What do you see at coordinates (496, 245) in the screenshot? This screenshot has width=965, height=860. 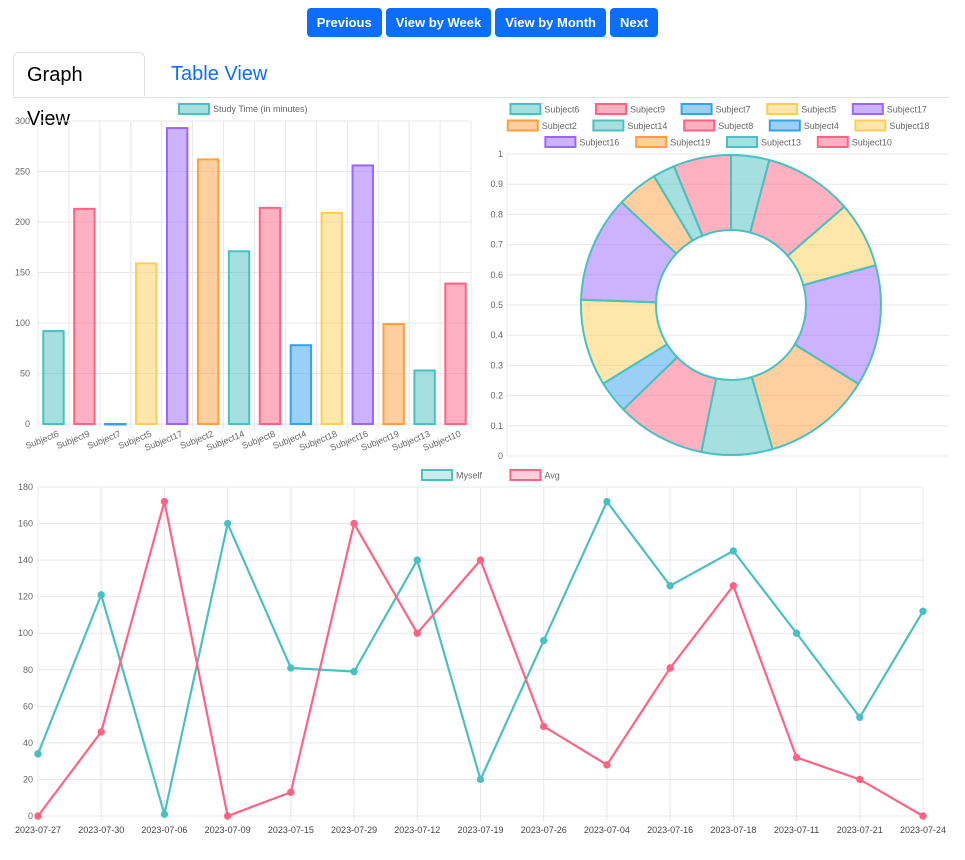 I see `y-tick-label: 0.7` at bounding box center [496, 245].